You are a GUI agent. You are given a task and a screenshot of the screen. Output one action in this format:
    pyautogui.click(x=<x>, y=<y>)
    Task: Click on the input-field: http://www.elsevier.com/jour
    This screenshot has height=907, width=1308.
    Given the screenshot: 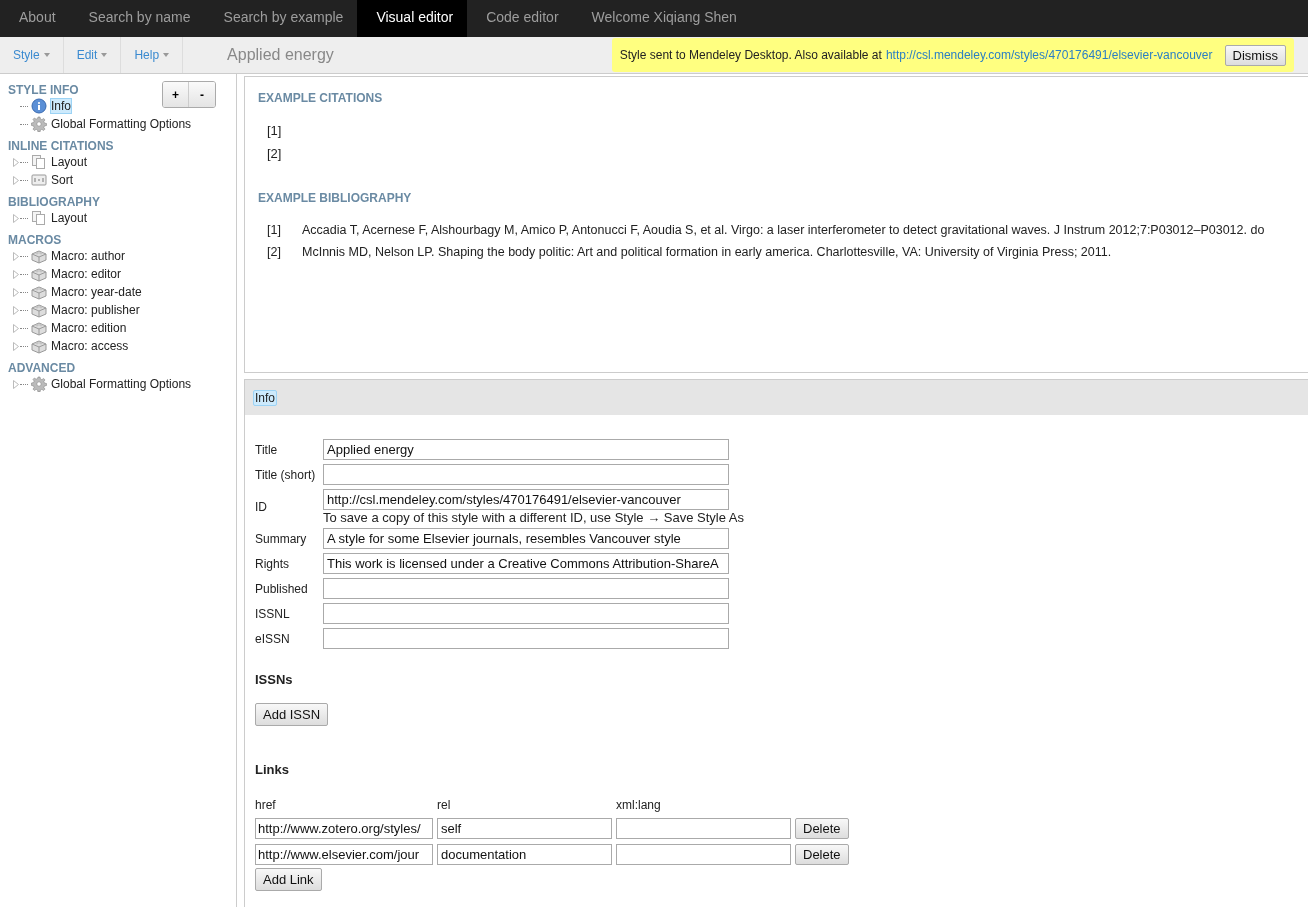 What is the action you would take?
    pyautogui.click(x=344, y=854)
    